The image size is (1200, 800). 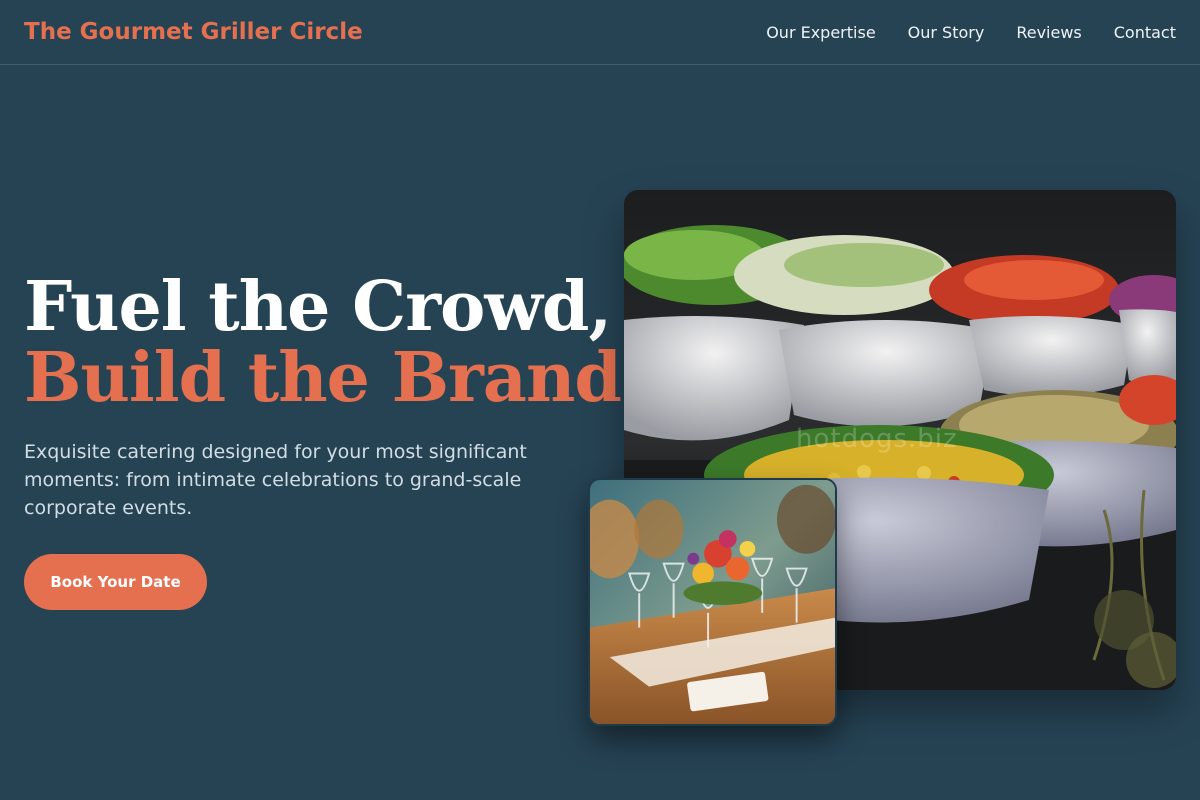 What do you see at coordinates (1145, 32) in the screenshot?
I see `nav-link-contact: Contact` at bounding box center [1145, 32].